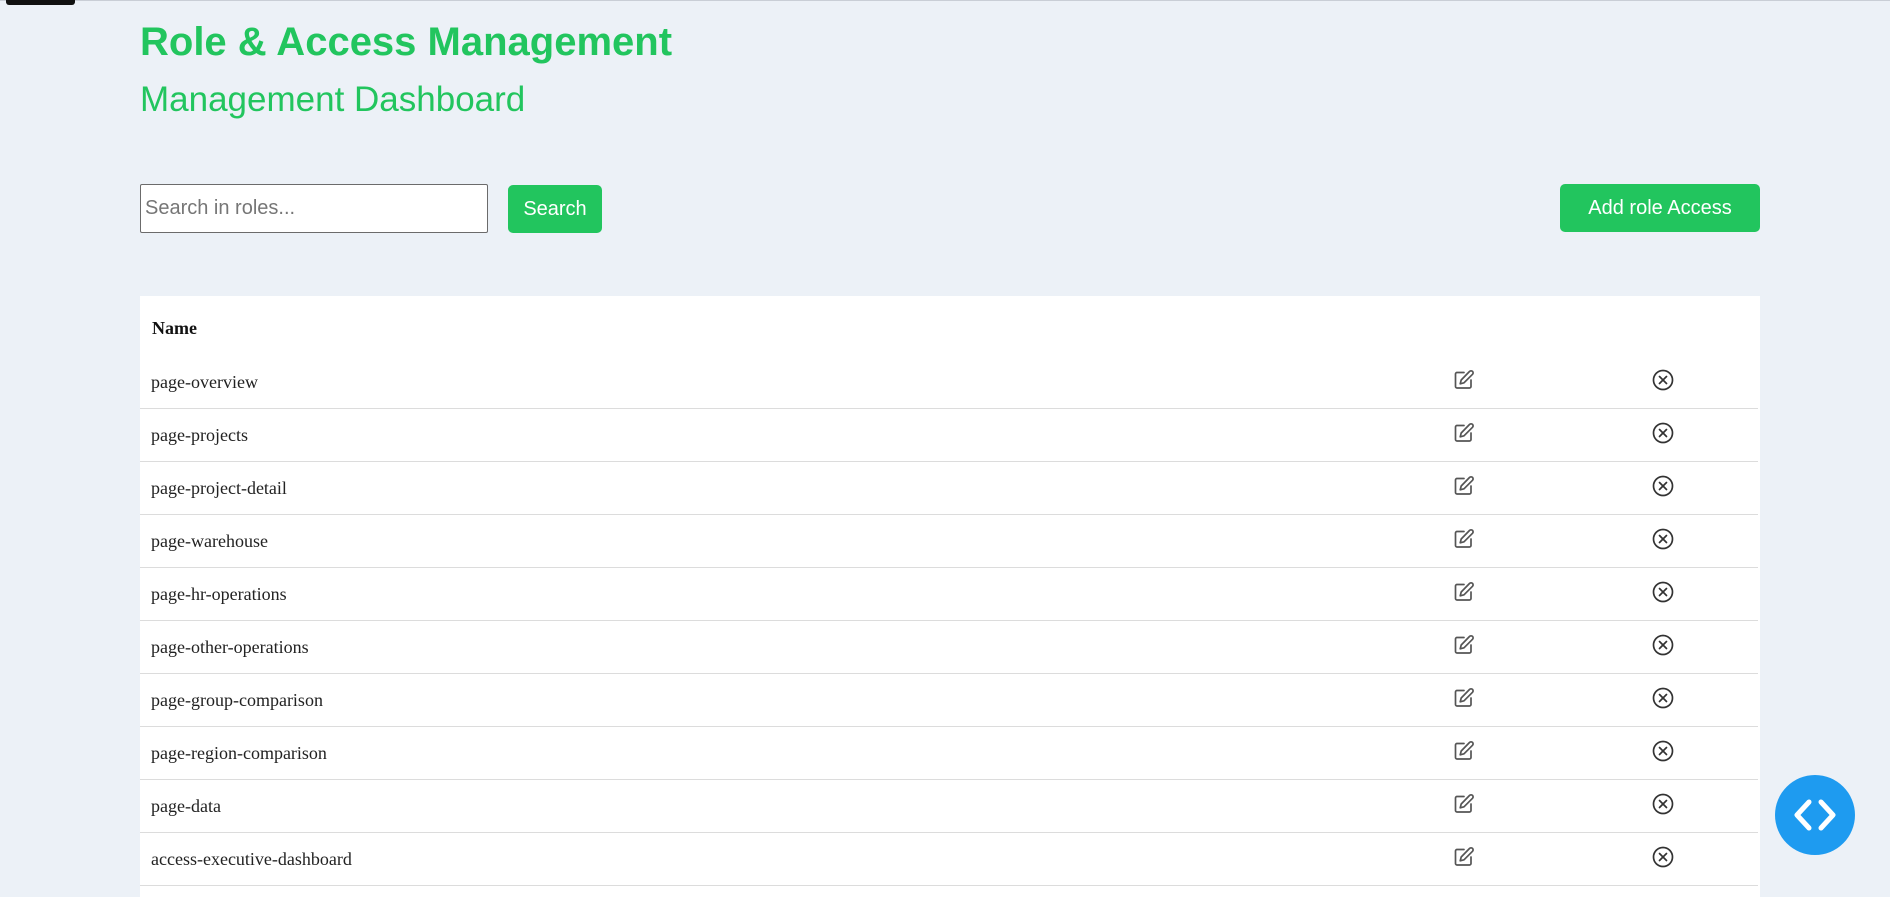 Image resolution: width=1890 pixels, height=897 pixels. I want to click on page-title: Role & Access Management, so click(406, 42).